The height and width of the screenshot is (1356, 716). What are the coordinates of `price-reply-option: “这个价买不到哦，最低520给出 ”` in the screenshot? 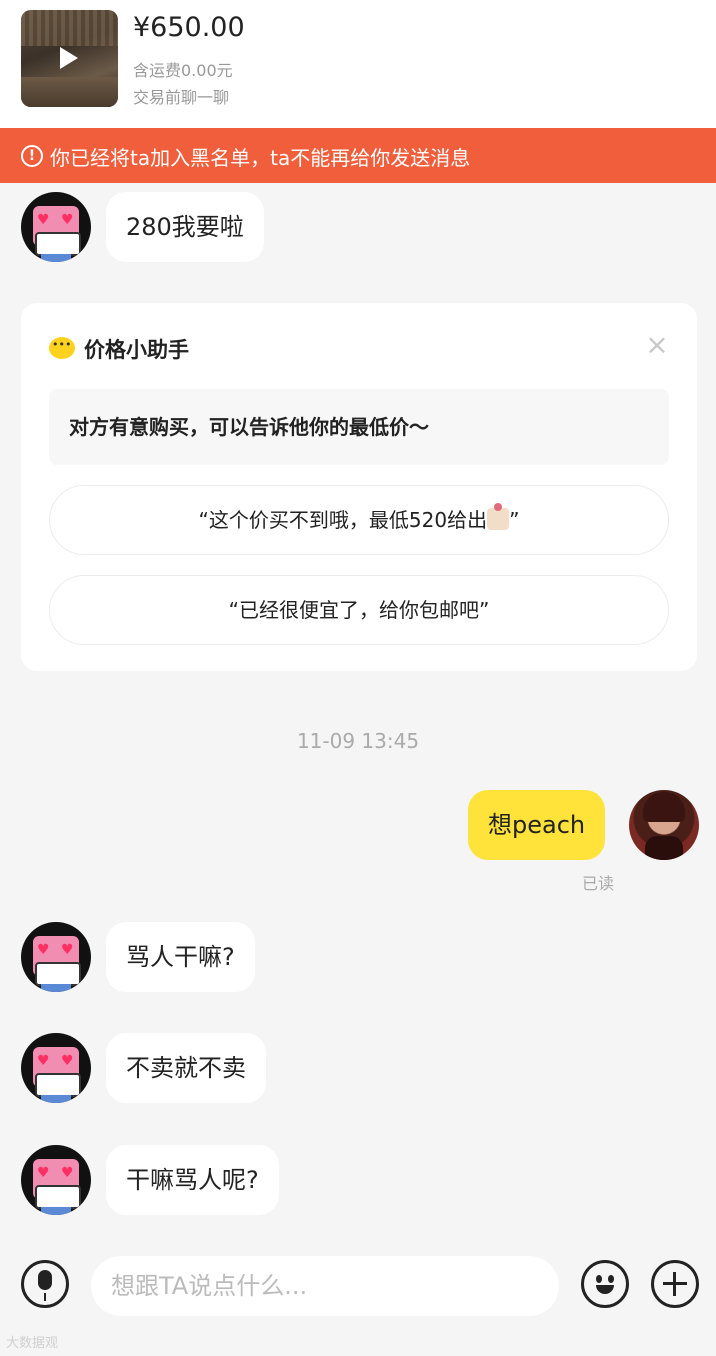 It's located at (359, 520).